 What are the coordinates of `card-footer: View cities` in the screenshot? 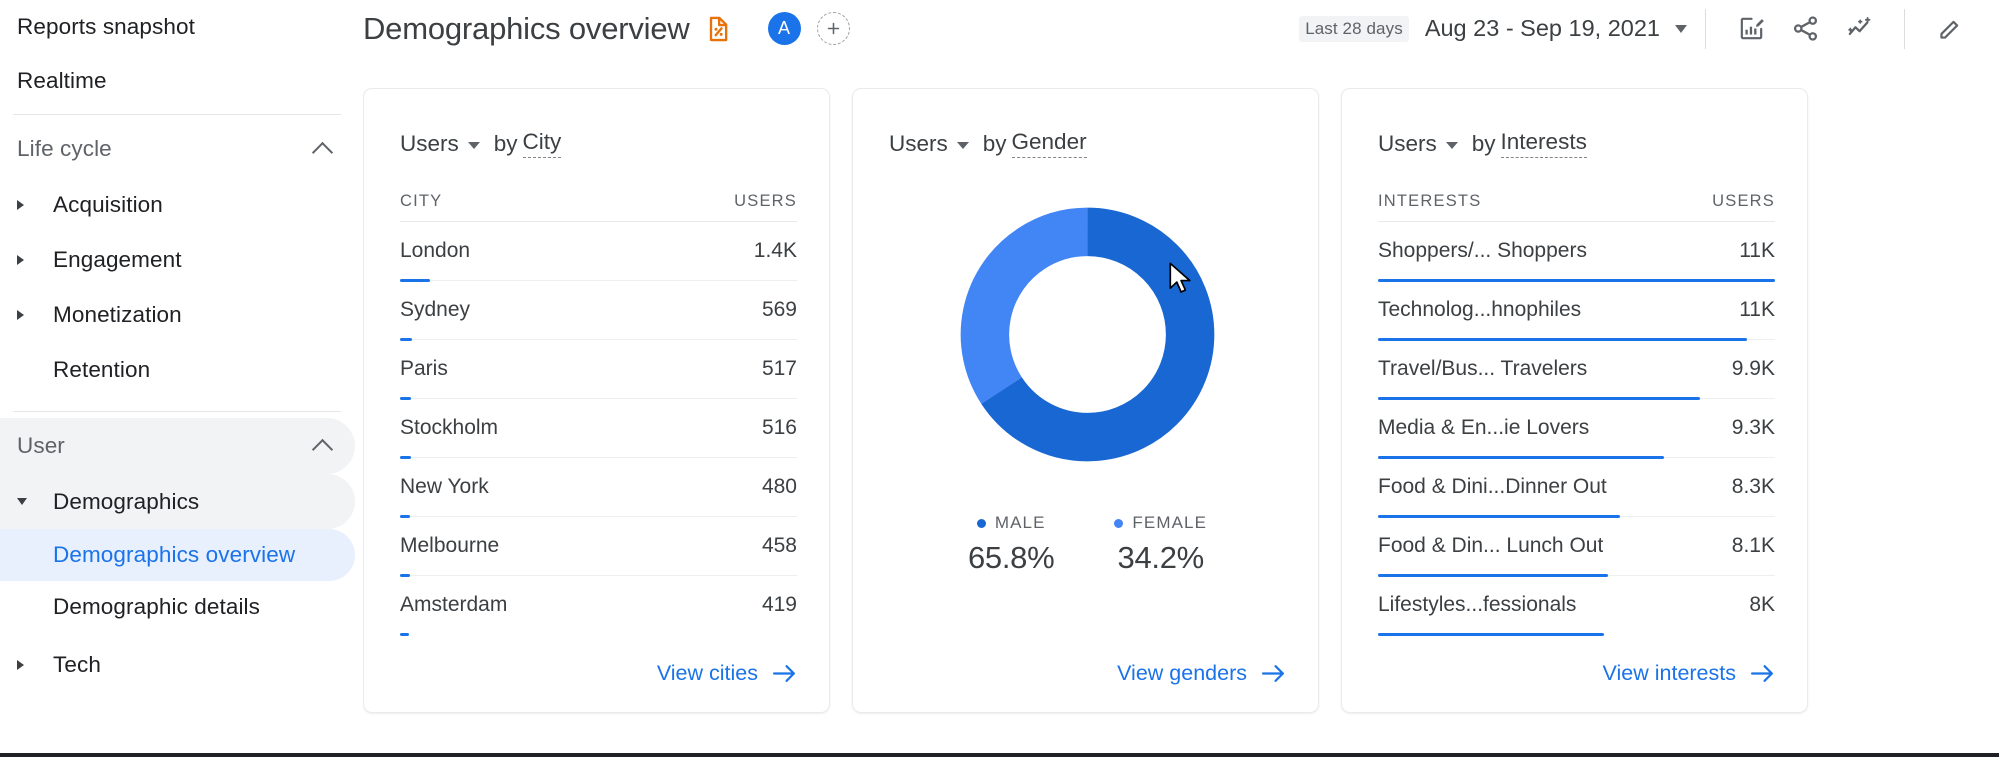 It's located at (580, 673).